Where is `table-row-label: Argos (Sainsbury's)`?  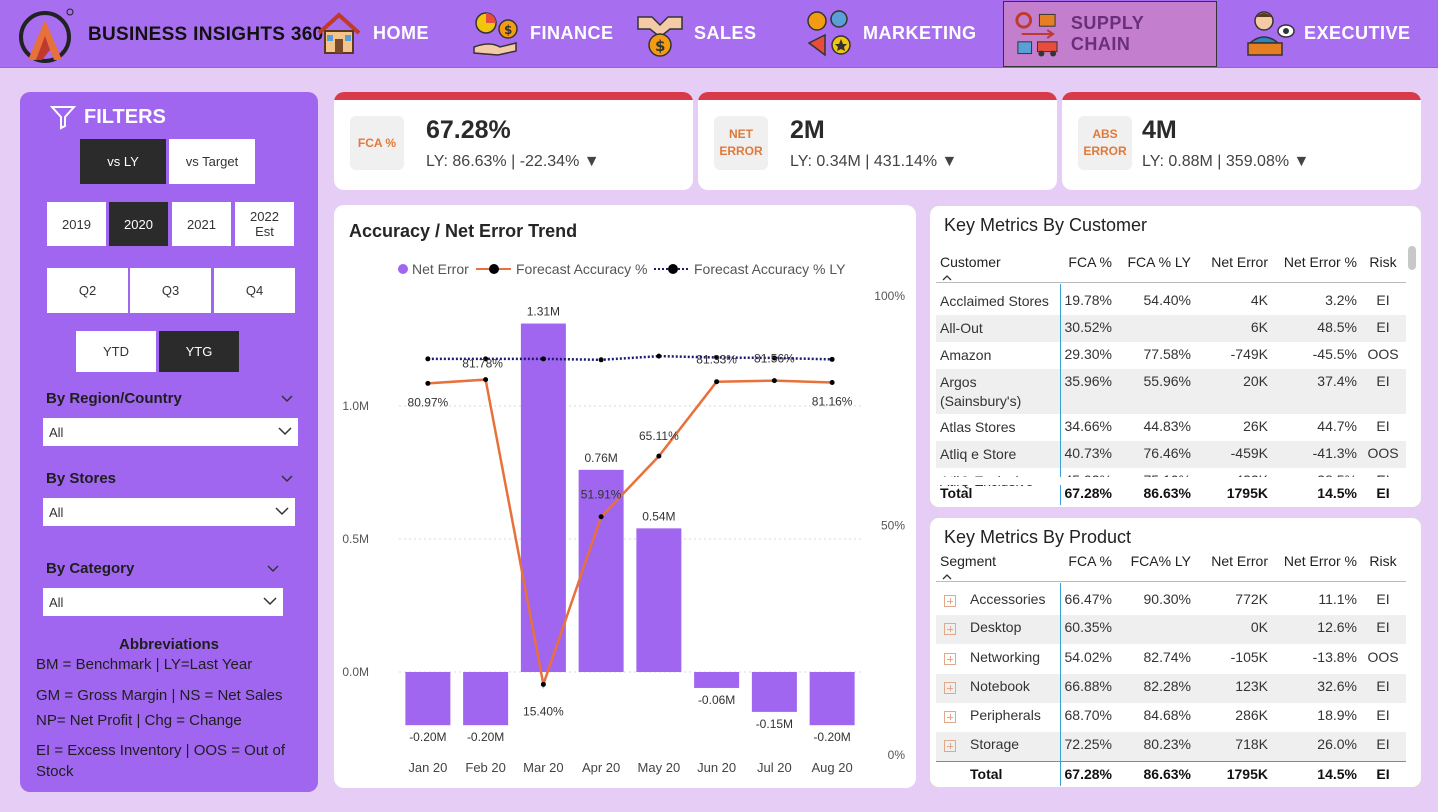
table-row-label: Argos (Sainsbury's) is located at coordinates (1000, 392).